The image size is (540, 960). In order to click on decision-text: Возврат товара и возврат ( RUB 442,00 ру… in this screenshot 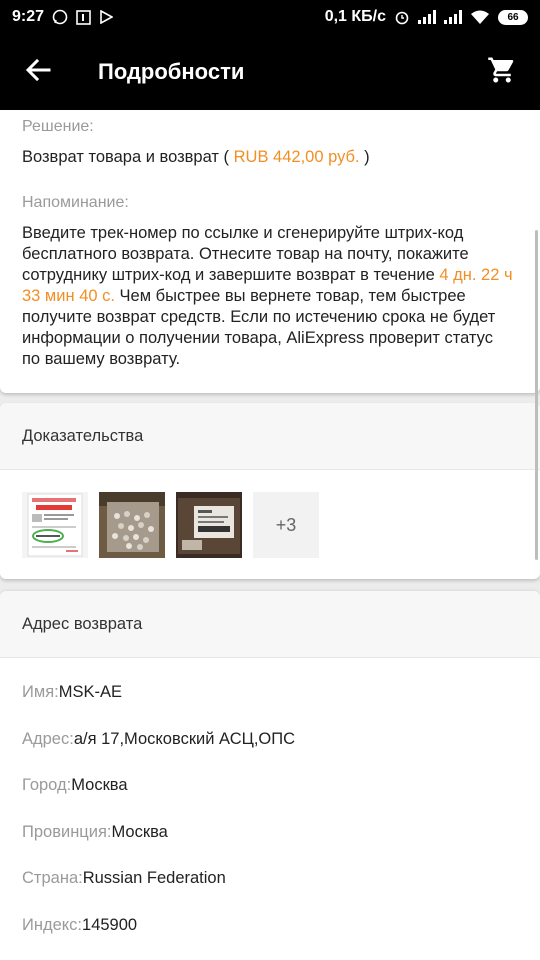, I will do `click(196, 157)`.